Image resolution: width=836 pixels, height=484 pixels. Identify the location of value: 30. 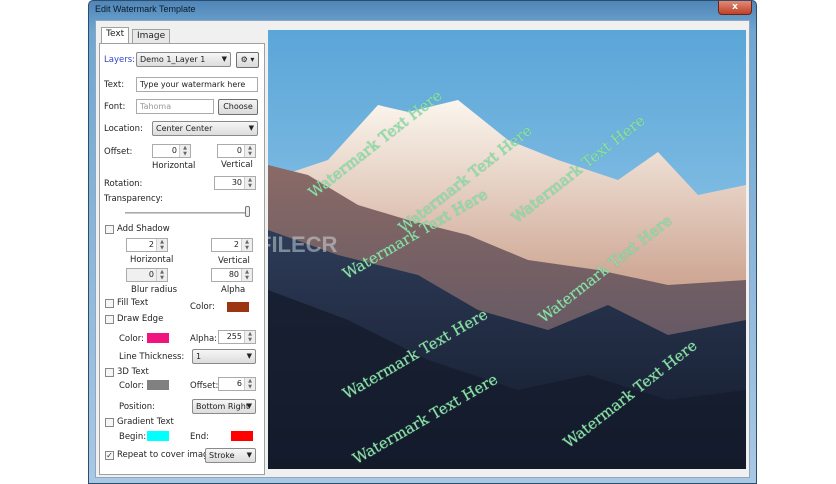
(236, 182).